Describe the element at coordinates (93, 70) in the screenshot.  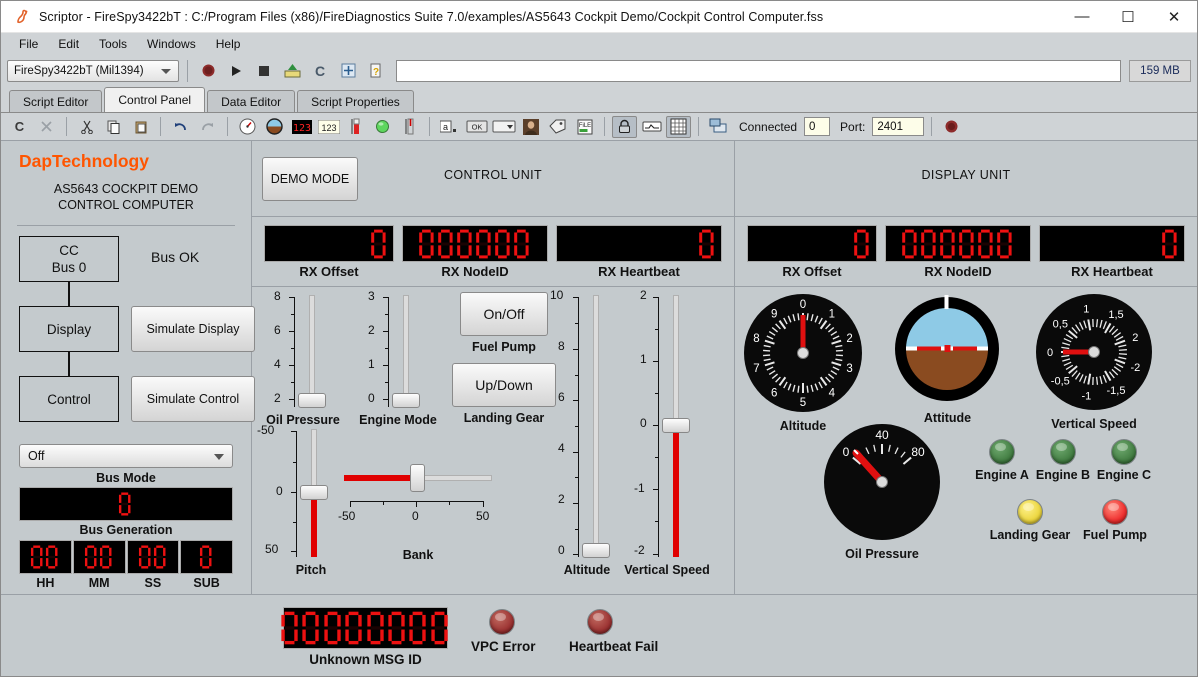
I see `device-selector: FireSpy3422bT (Mil1394)` at that location.